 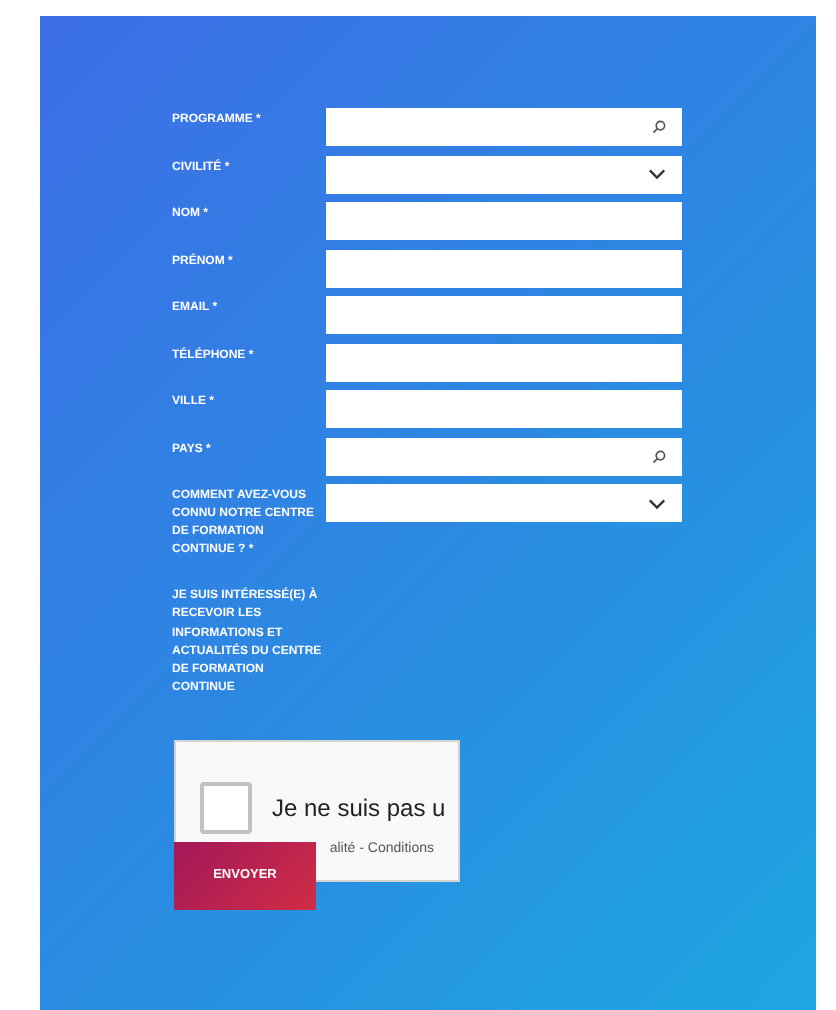 What do you see at coordinates (359, 808) in the screenshot?
I see `captcha-text: Je ne suis pas u` at bounding box center [359, 808].